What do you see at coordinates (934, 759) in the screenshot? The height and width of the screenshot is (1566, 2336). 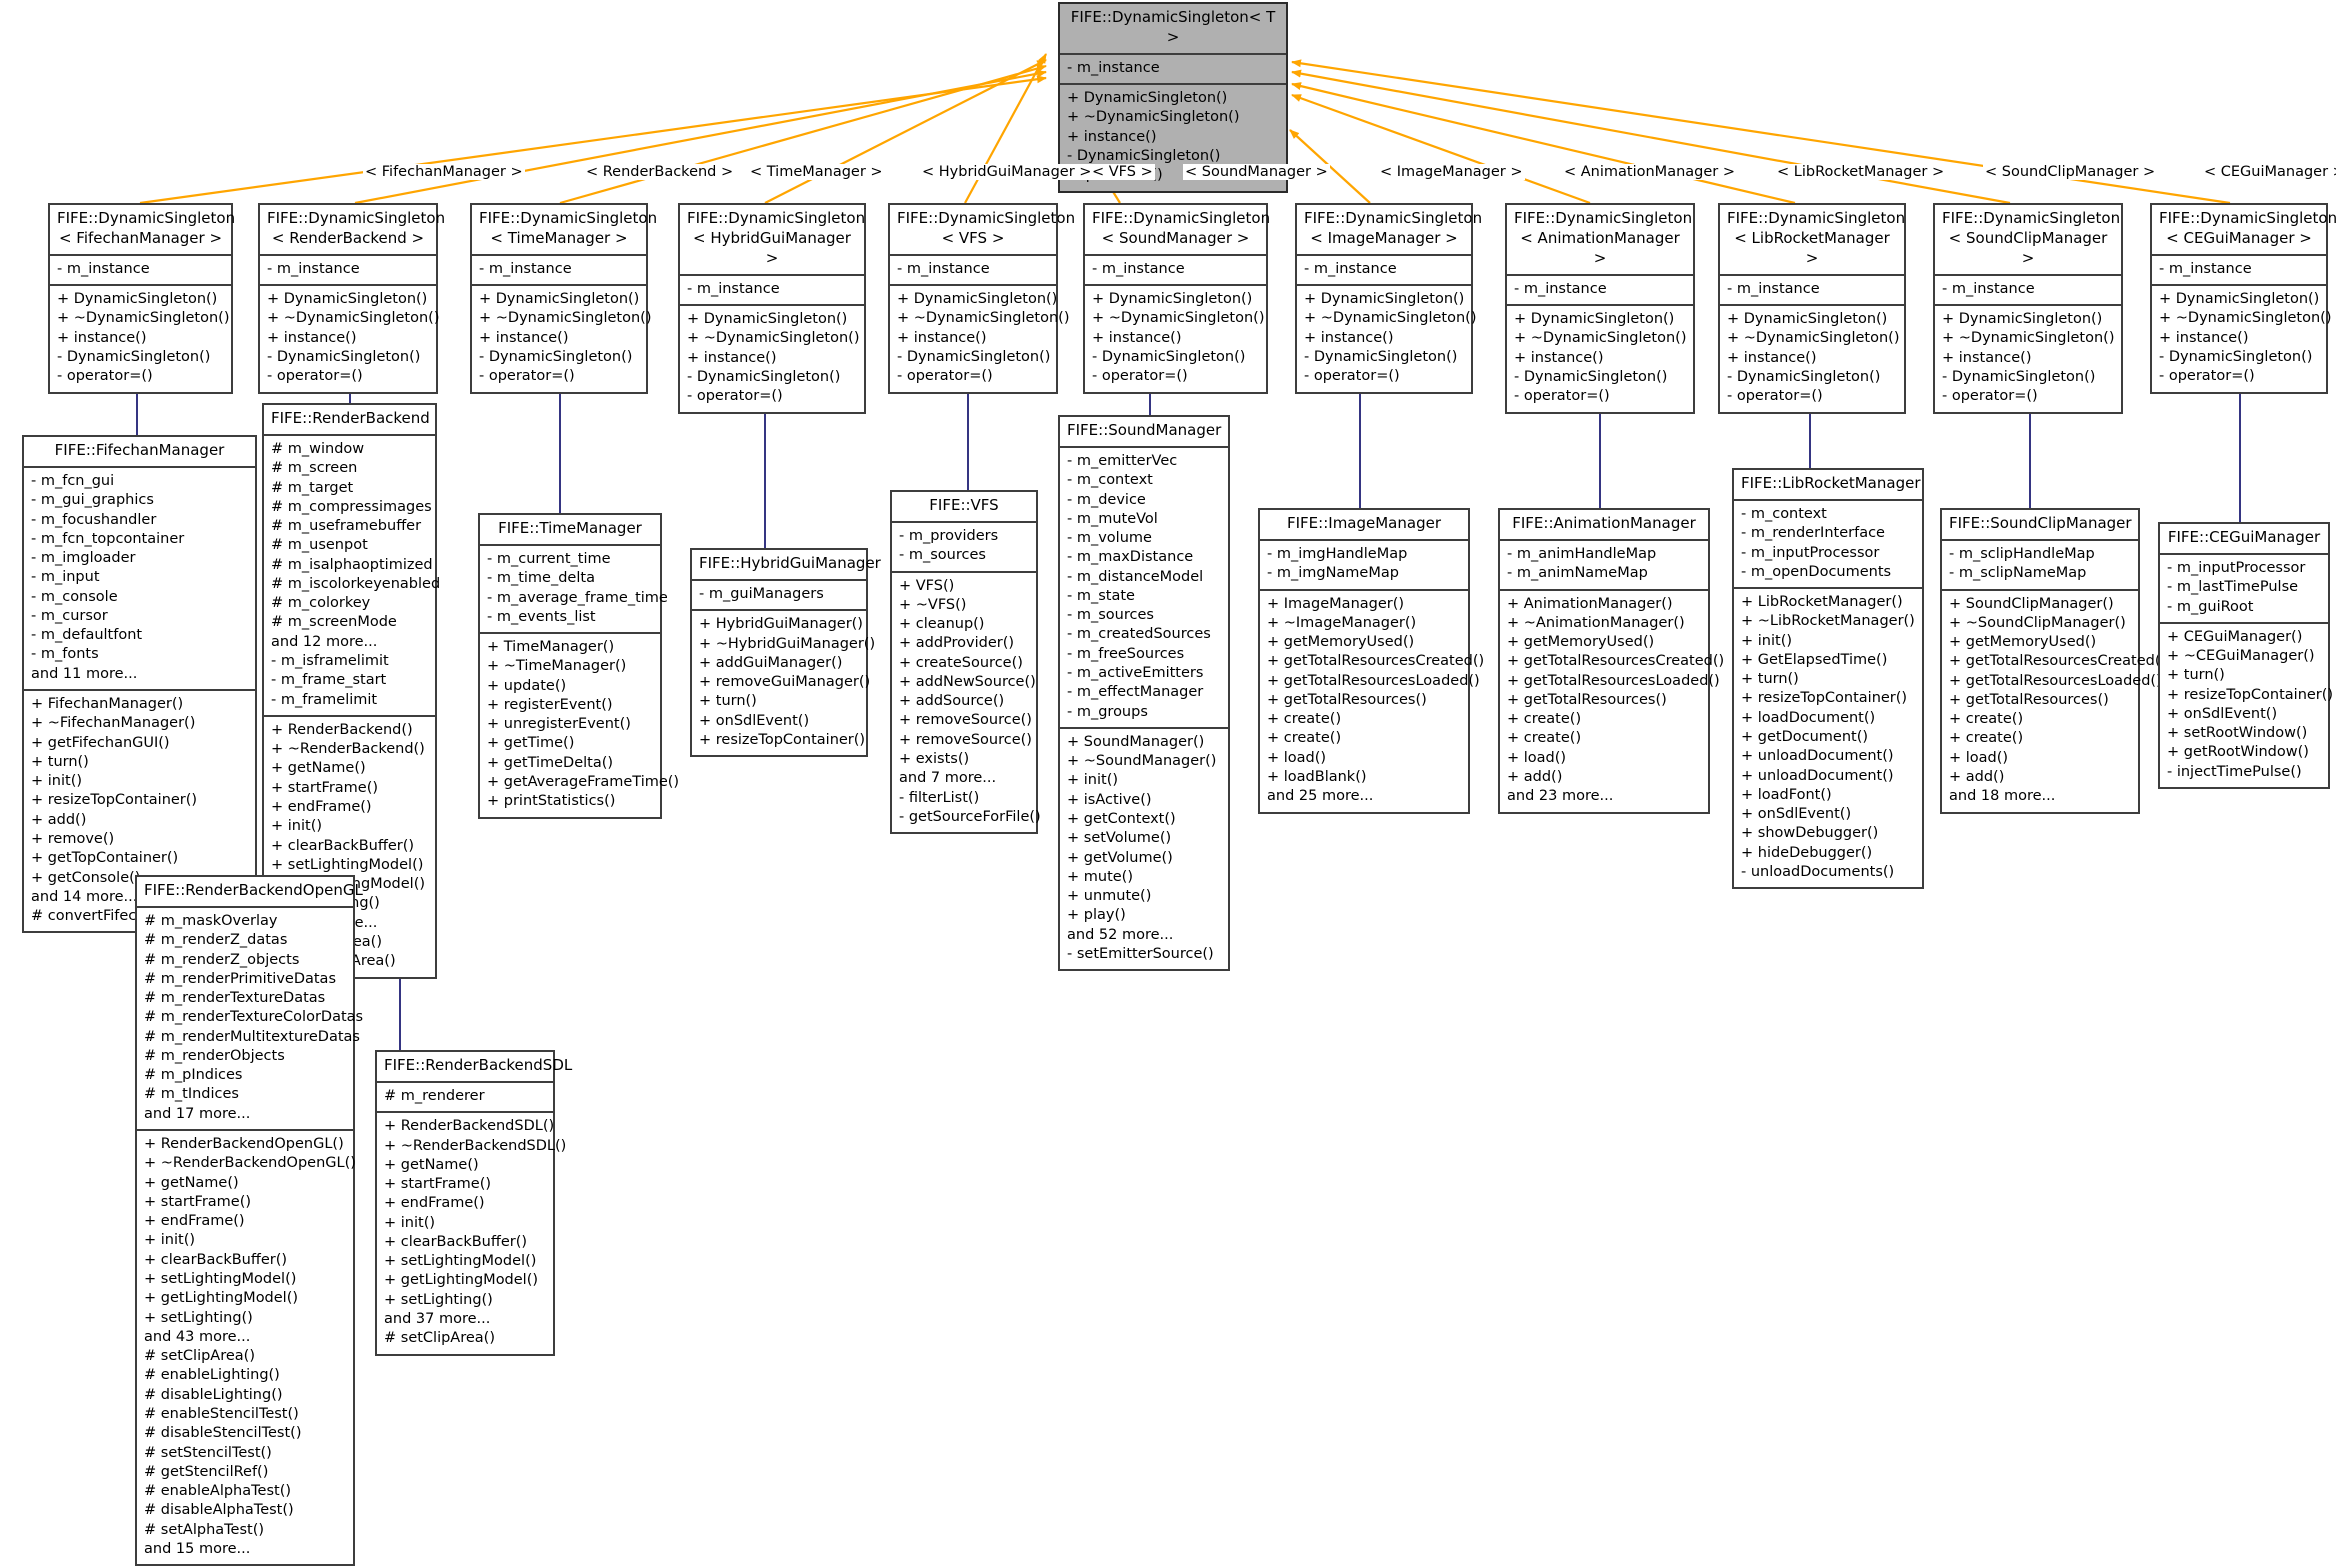 I see `method: + exists()` at bounding box center [934, 759].